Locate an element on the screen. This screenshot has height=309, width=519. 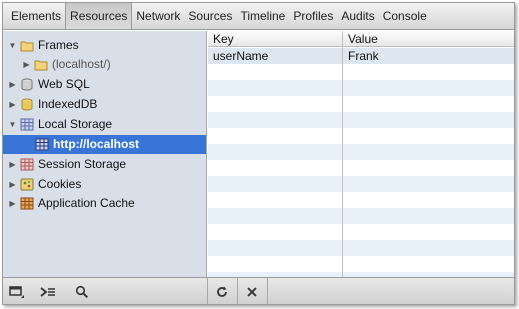
tab-resources: Resources is located at coordinates (99, 16).